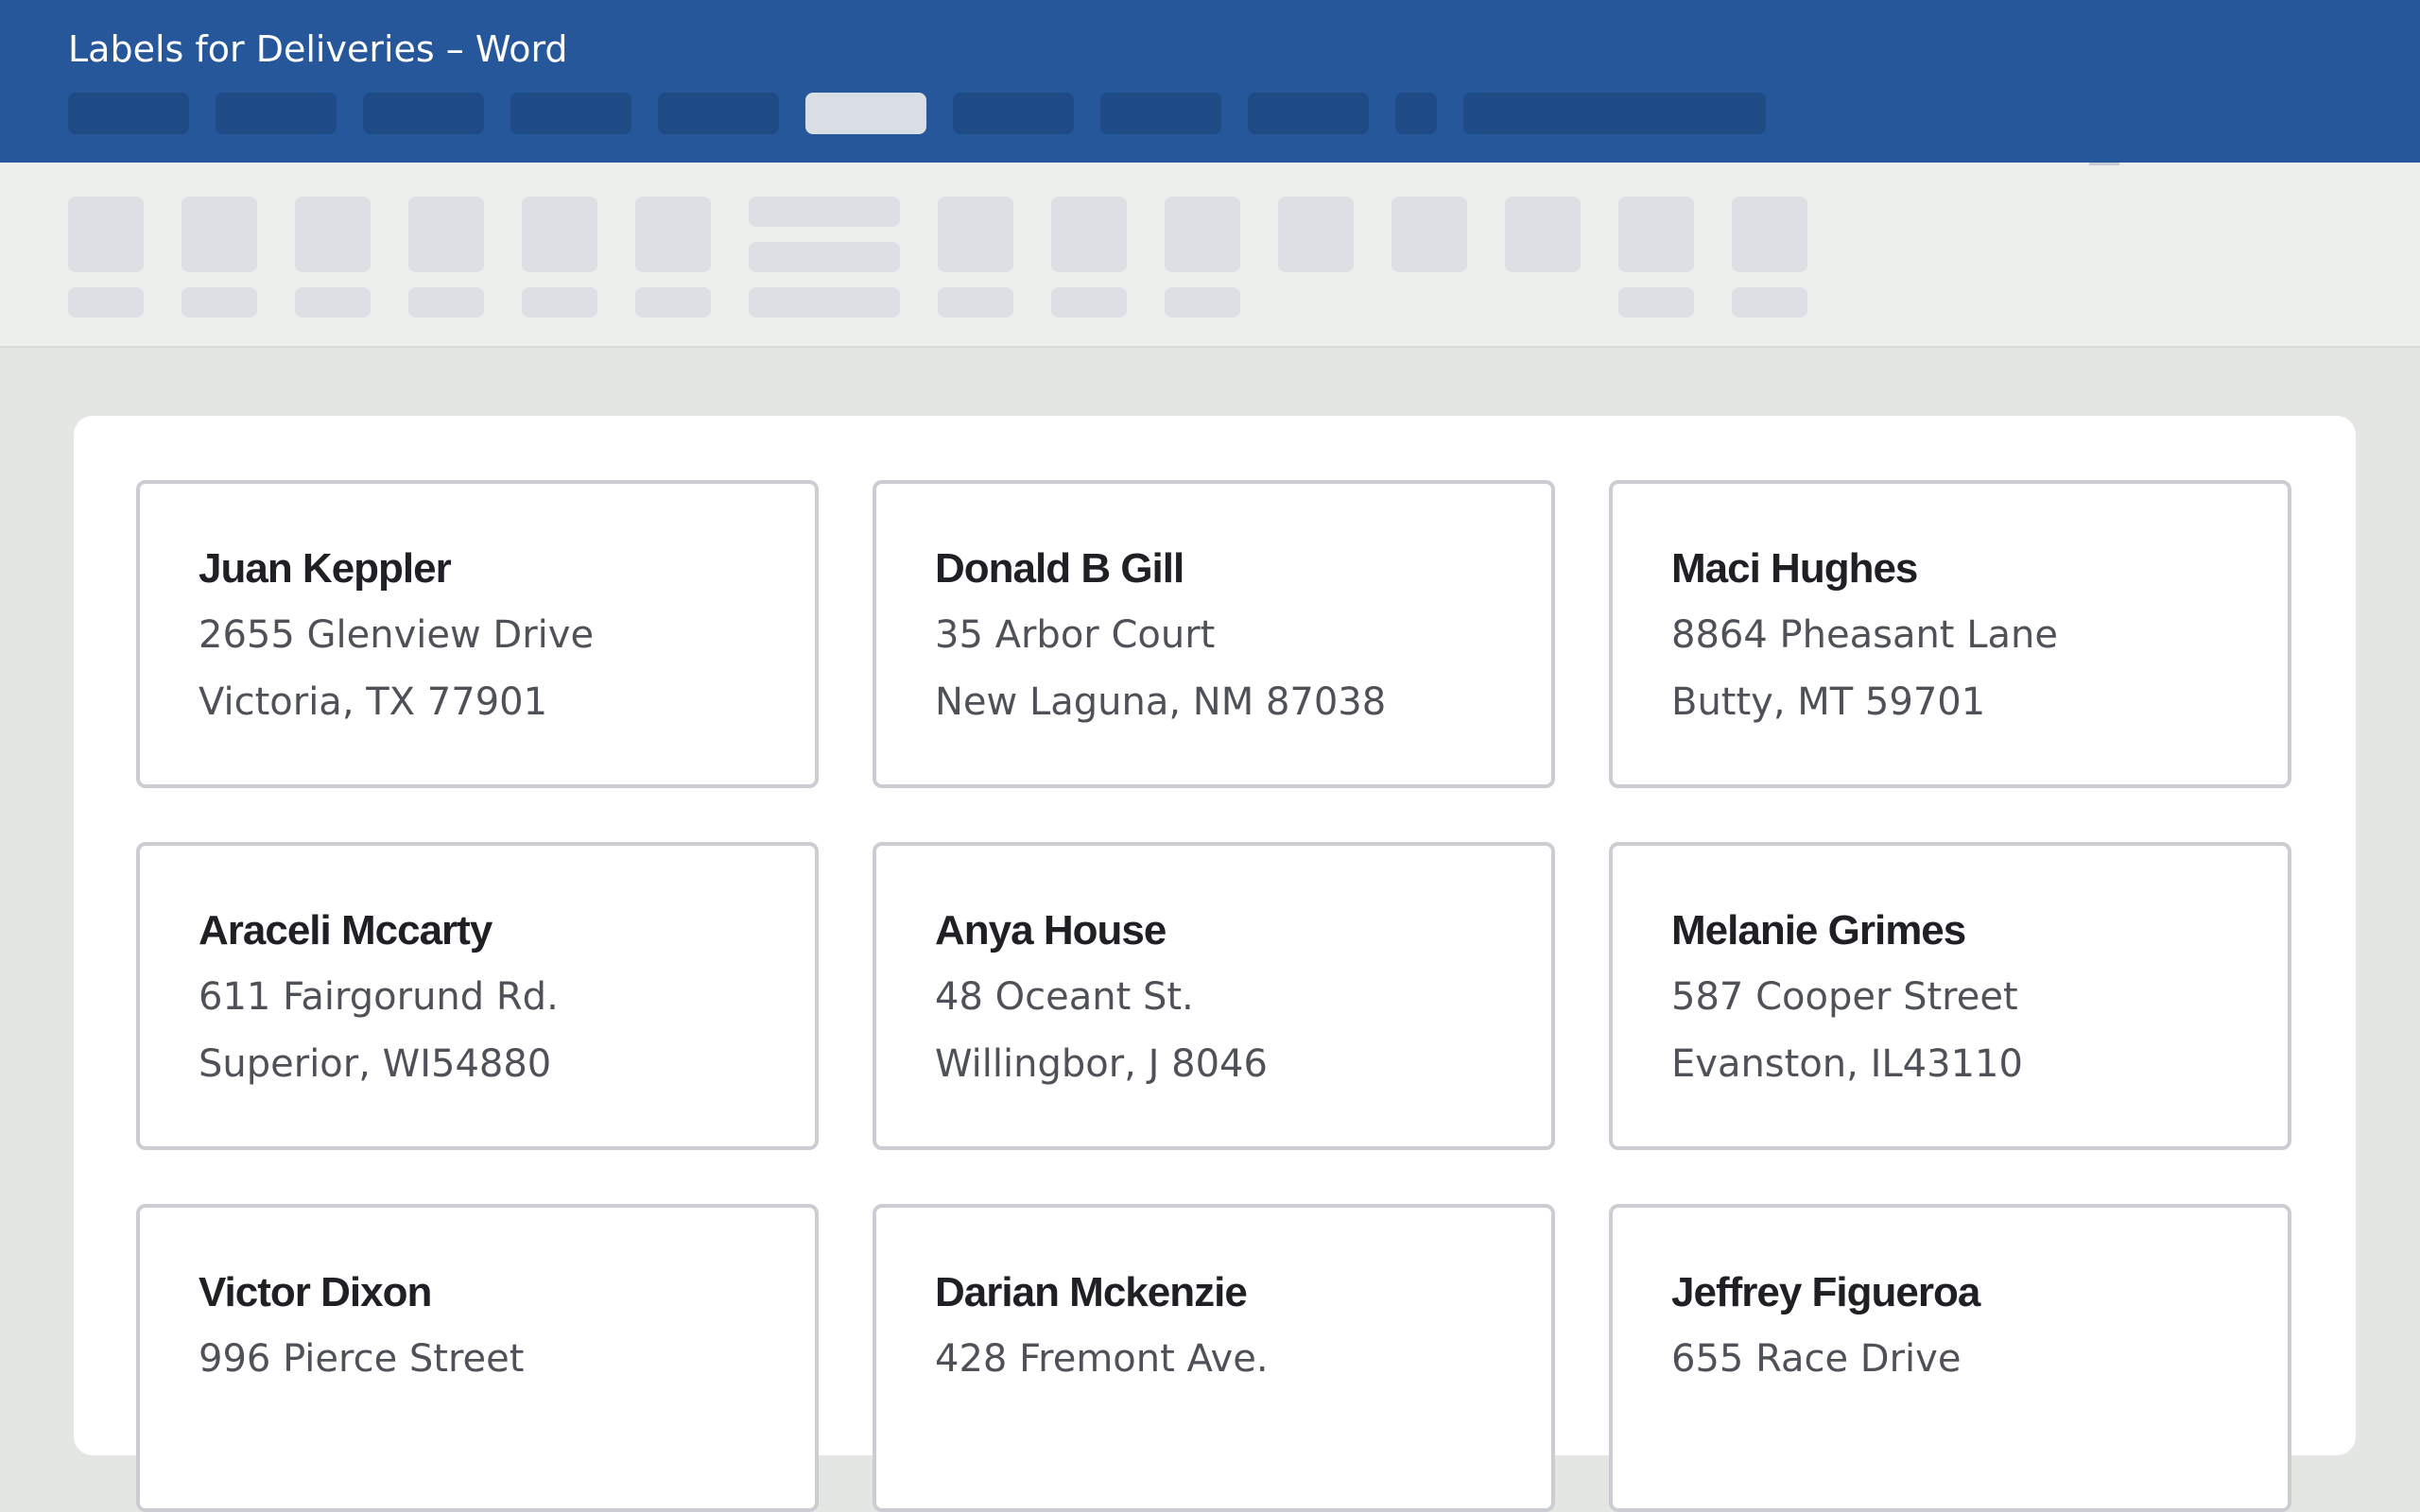  What do you see at coordinates (106, 302) in the screenshot?
I see `ribbon-button-1-label` at bounding box center [106, 302].